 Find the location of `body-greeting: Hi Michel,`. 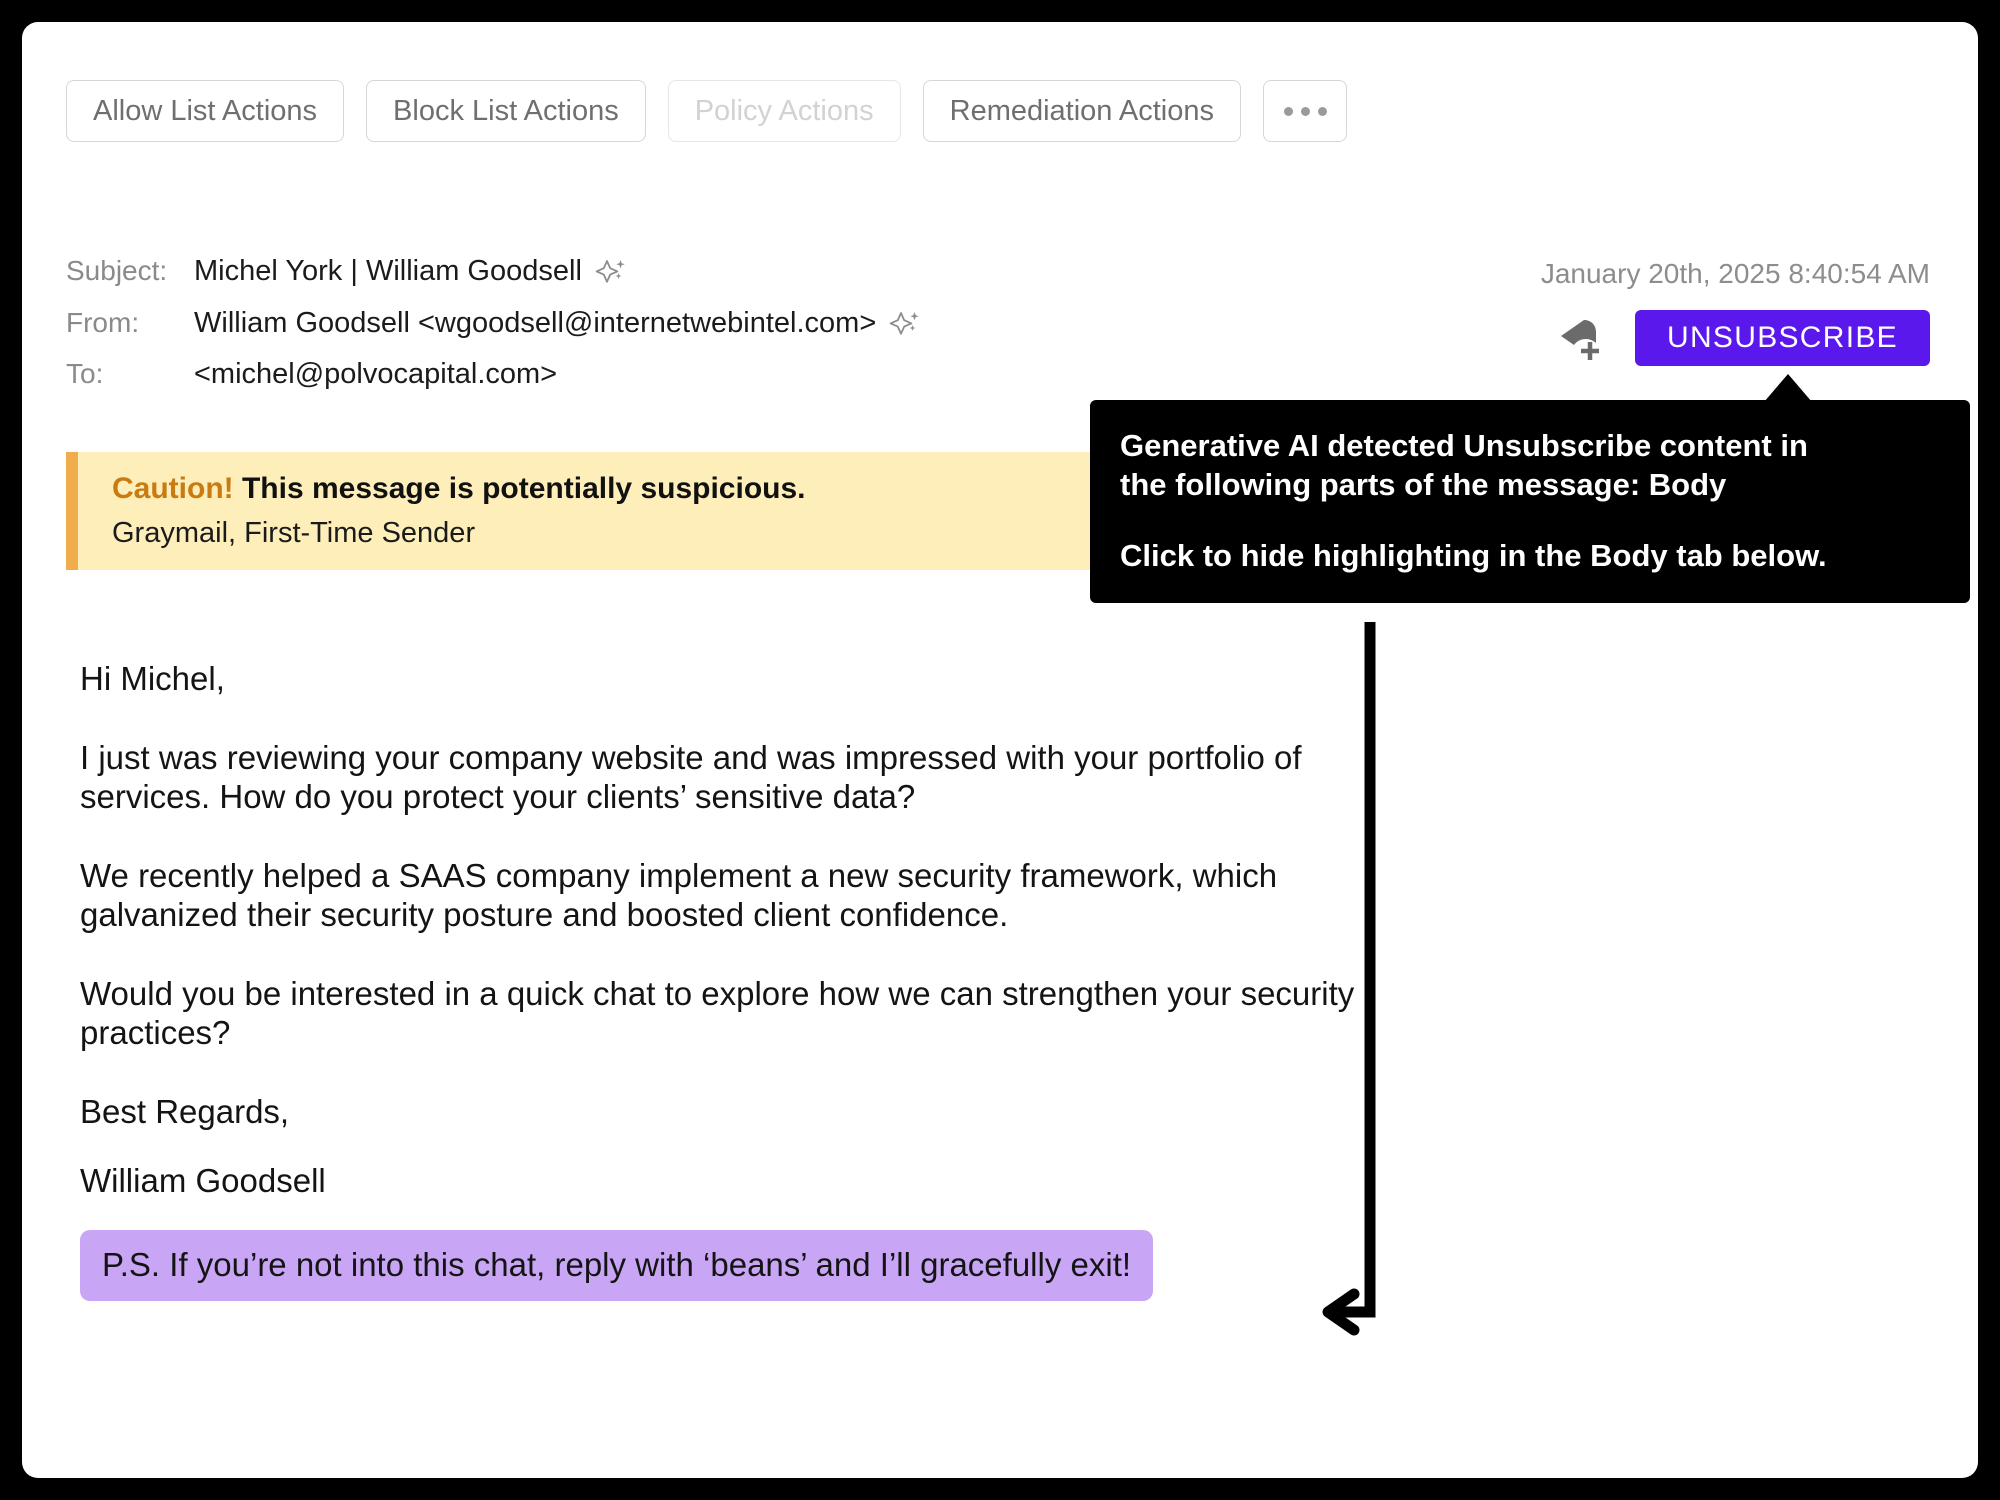

body-greeting: Hi Michel, is located at coordinates (152, 678).